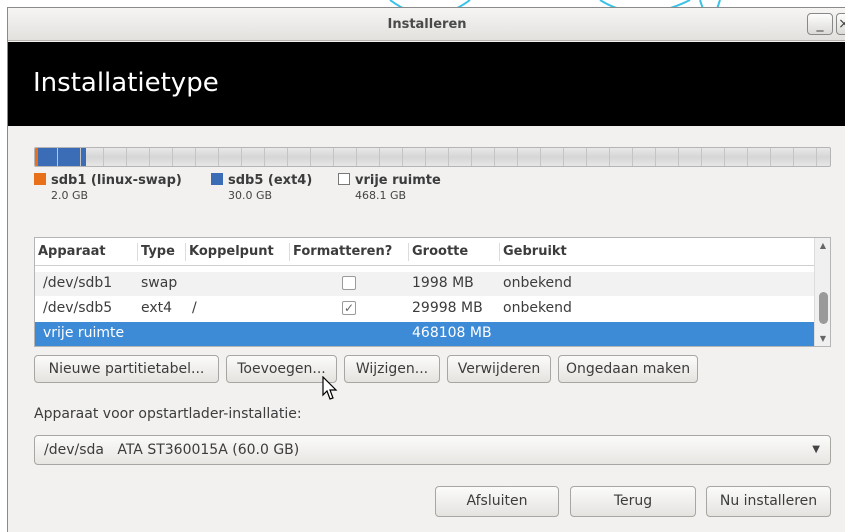 The image size is (845, 532). Describe the element at coordinates (497, 501) in the screenshot. I see `quit-button: Afsluiten` at that location.